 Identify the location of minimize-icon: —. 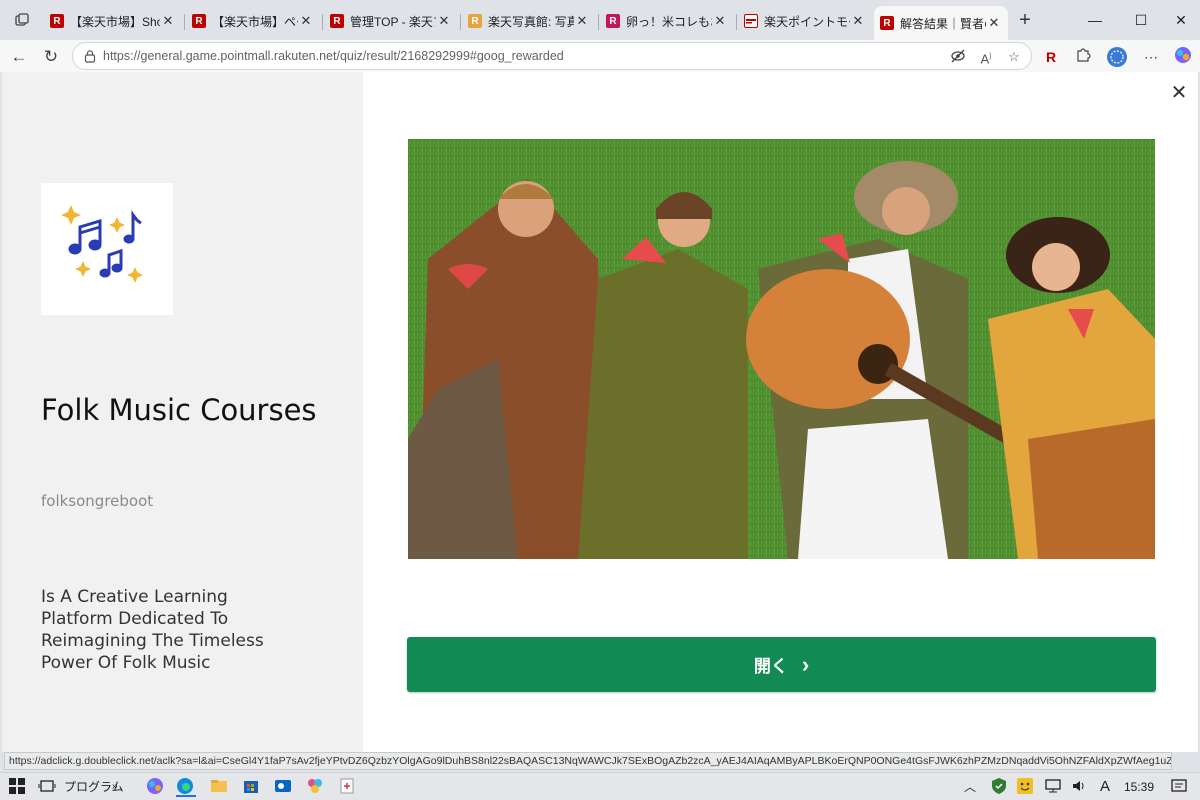
(1095, 20).